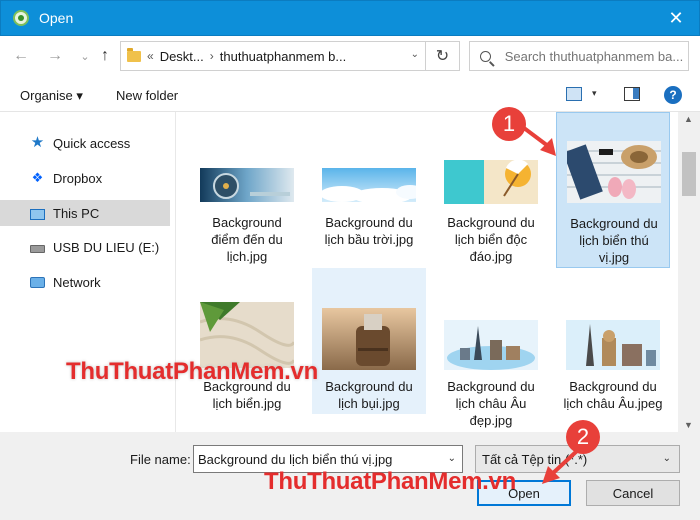 This screenshot has width=700, height=520. I want to click on step-number: 2, so click(583, 436).